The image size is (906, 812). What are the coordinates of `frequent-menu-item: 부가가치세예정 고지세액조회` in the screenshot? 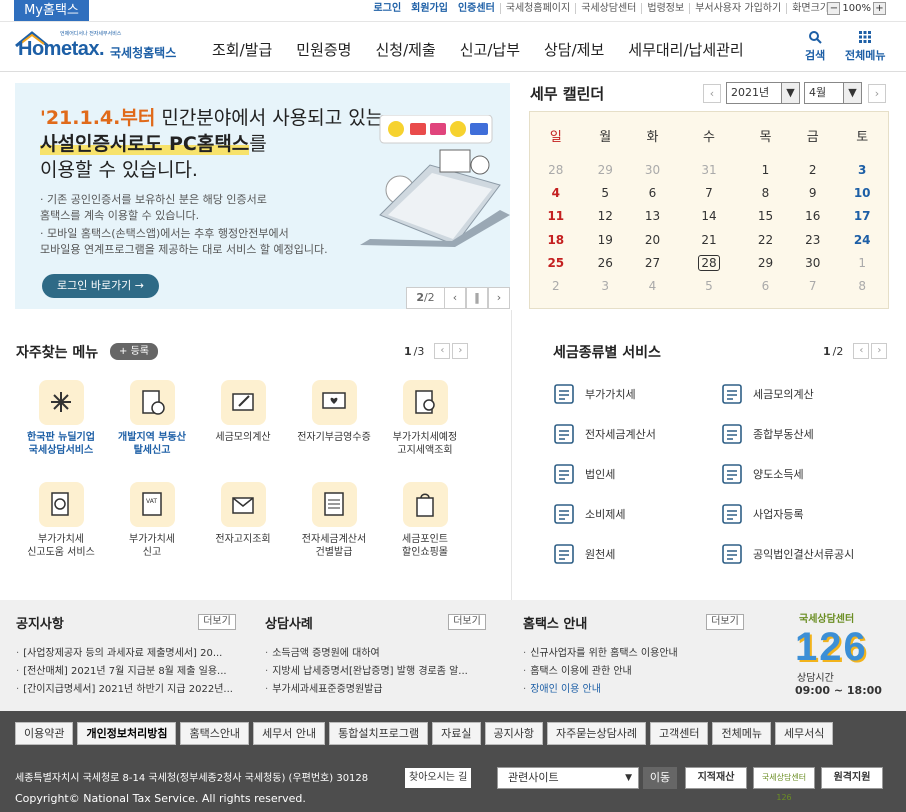 It's located at (425, 418).